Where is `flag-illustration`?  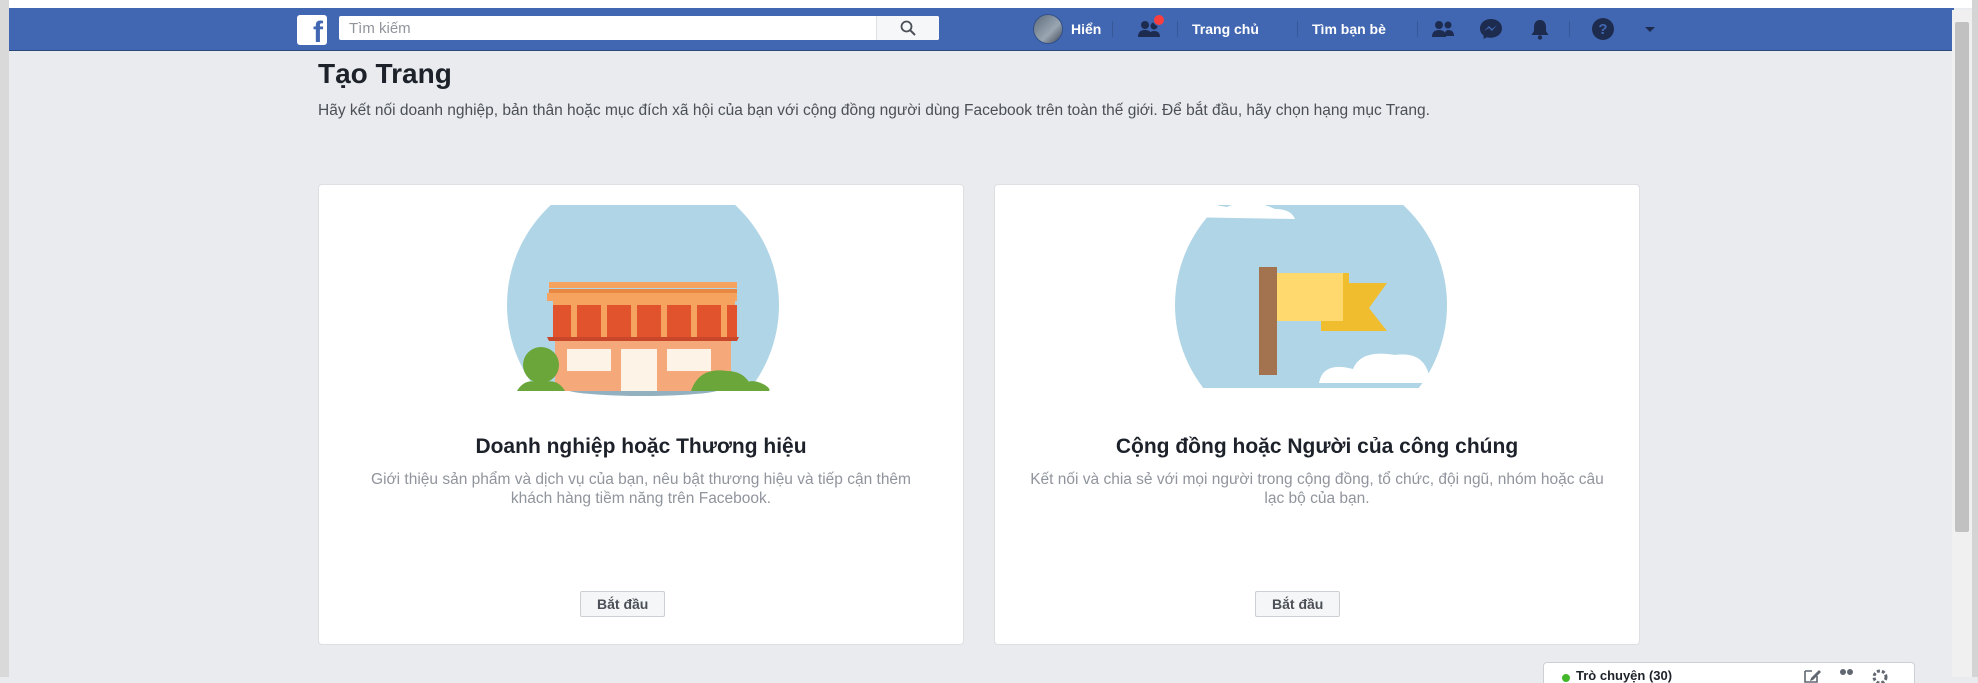 flag-illustration is located at coordinates (1312, 296).